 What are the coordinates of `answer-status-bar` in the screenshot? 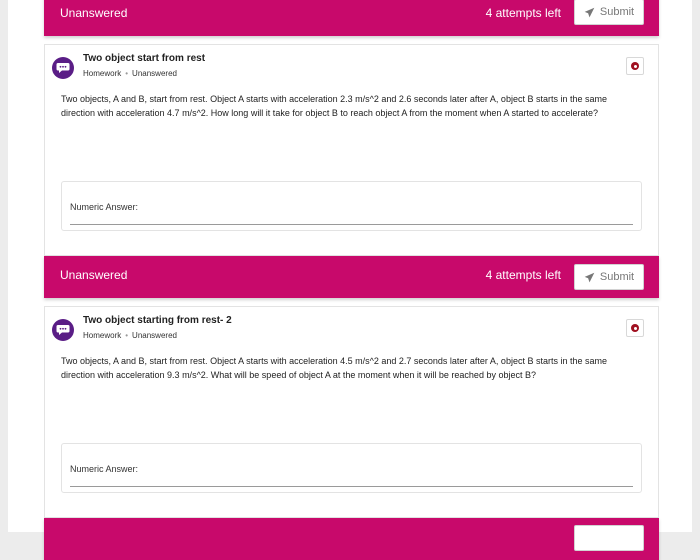 It's located at (351, 539).